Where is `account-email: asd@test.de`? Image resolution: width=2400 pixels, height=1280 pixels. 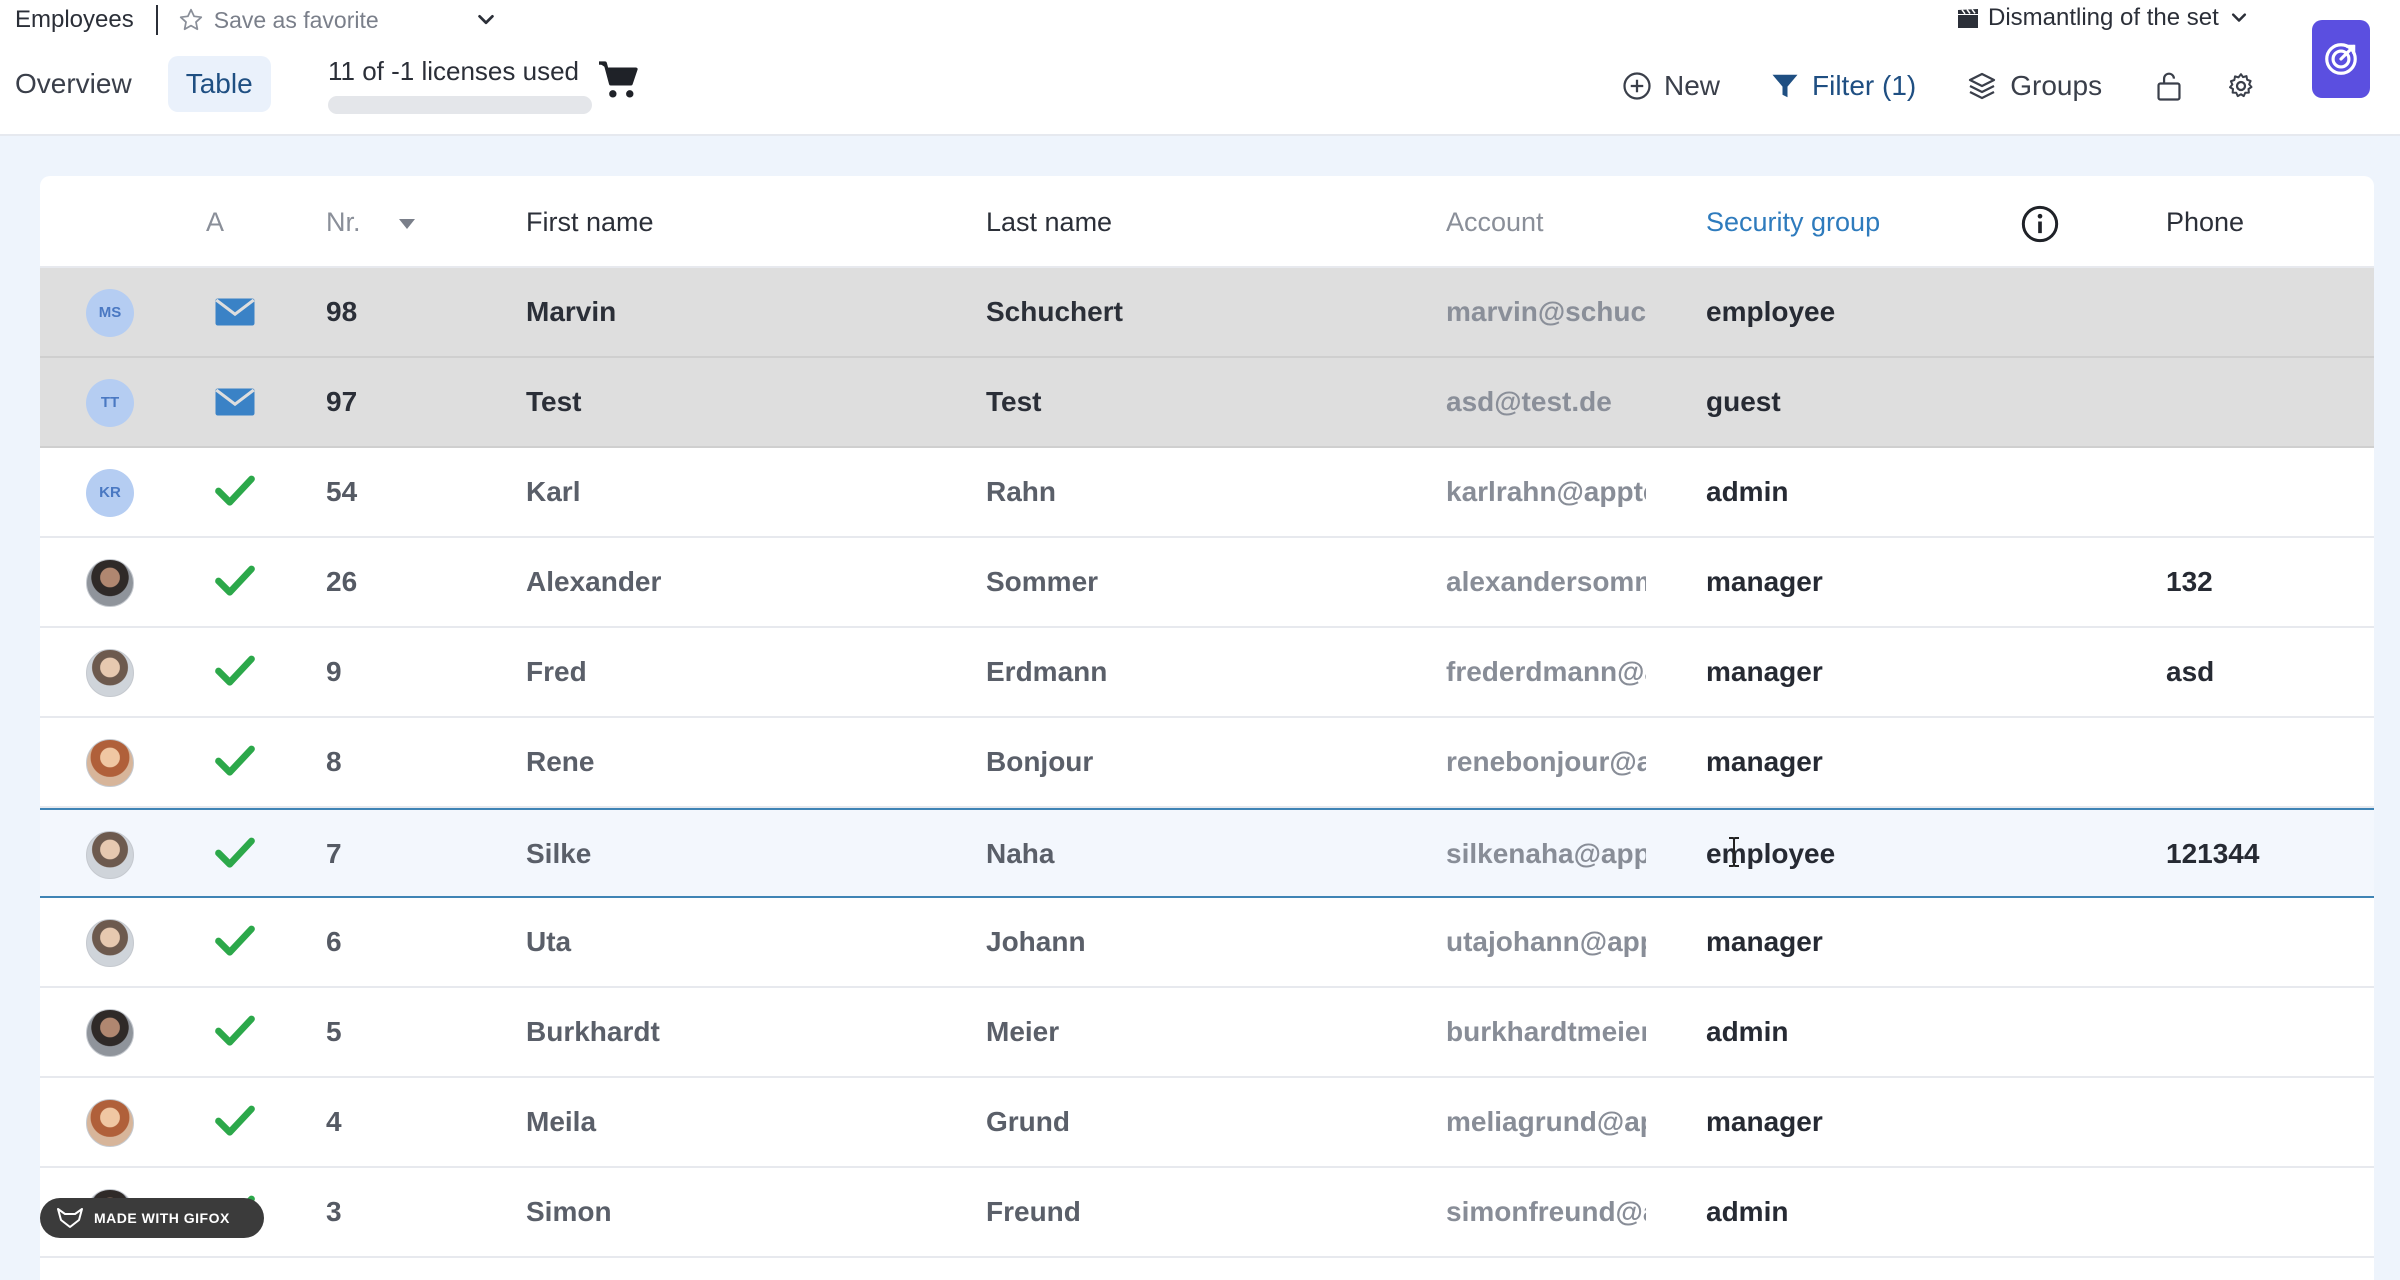
account-email: asd@test.de is located at coordinates (1546, 402).